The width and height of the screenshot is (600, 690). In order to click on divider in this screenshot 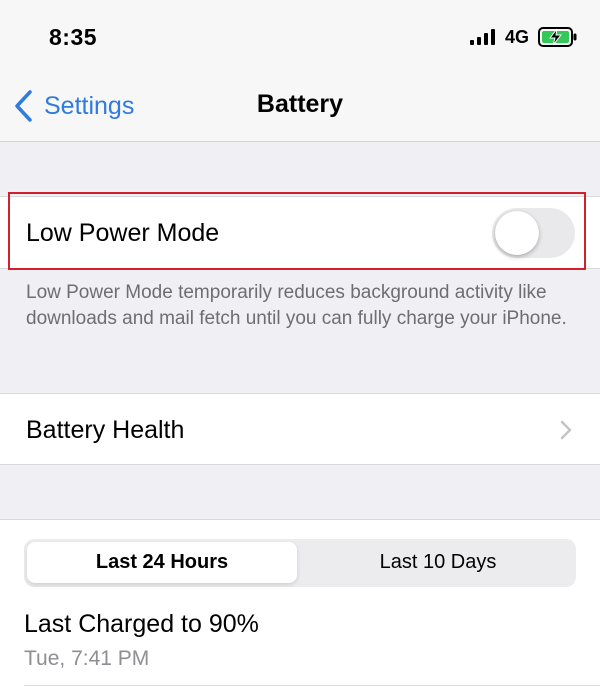, I will do `click(312, 685)`.